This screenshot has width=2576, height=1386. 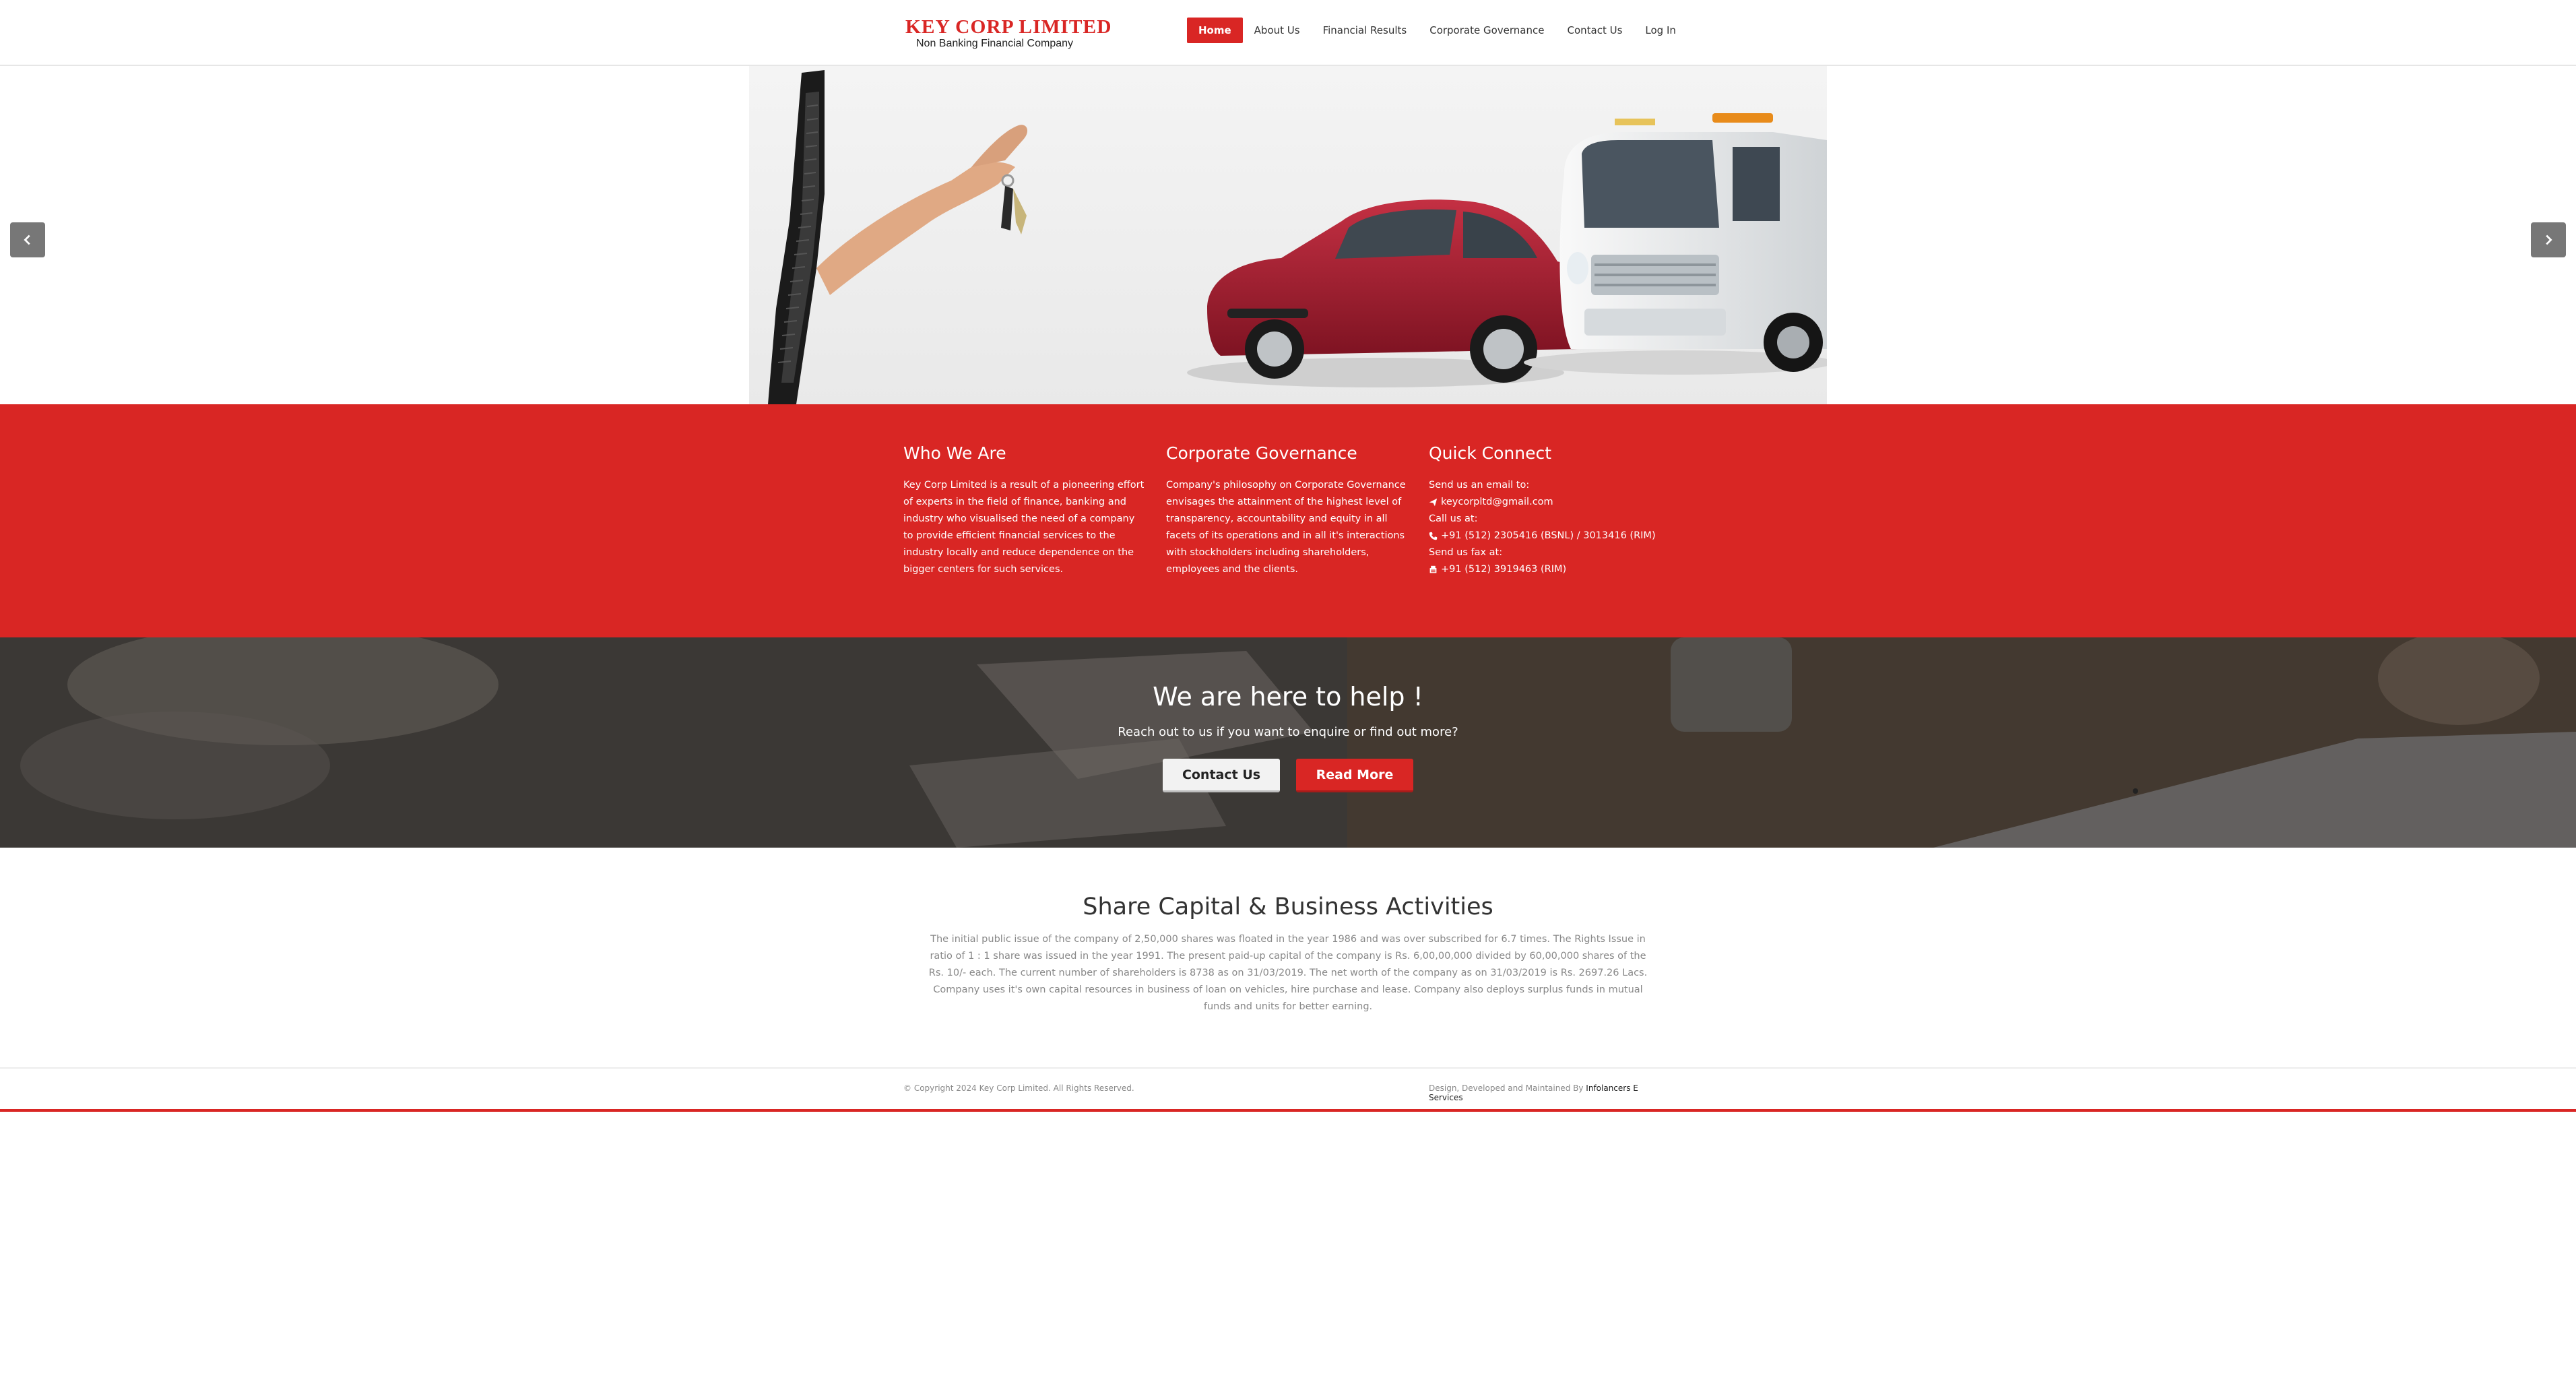 I want to click on phone-row: +91 (512) 2305416 (BSNL) / 3013416 (RIM), so click(x=1550, y=536).